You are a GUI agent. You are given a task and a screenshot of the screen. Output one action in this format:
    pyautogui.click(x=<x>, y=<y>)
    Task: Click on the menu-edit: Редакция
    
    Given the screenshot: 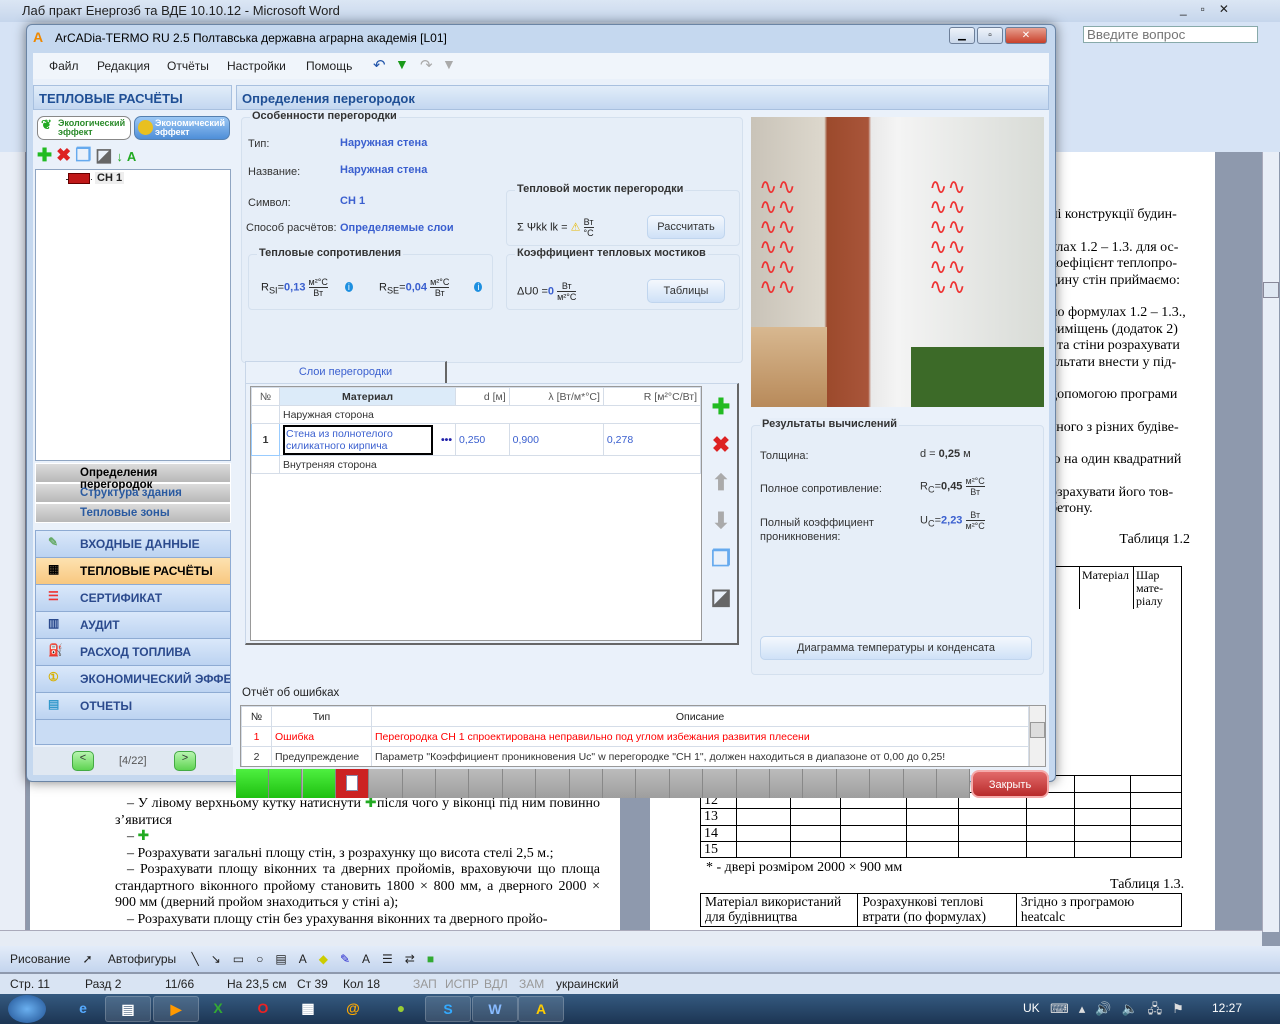 What is the action you would take?
    pyautogui.click(x=123, y=66)
    